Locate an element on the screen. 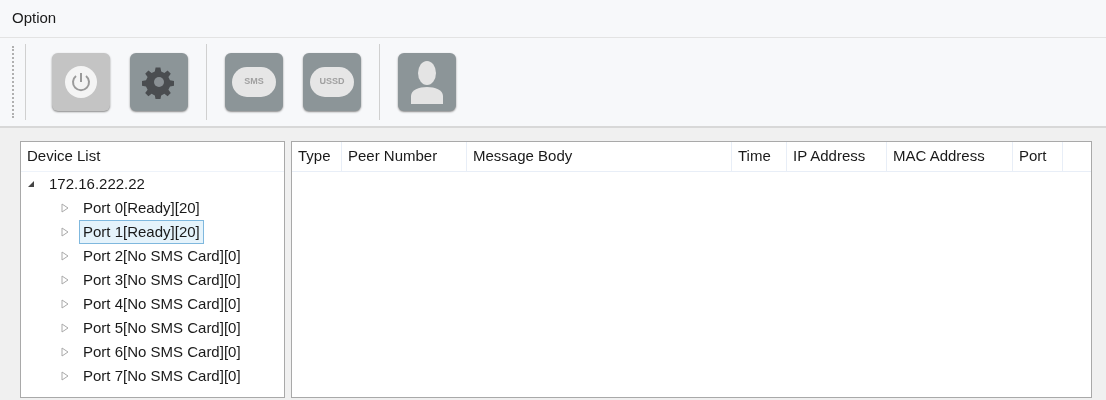  column-header: Time is located at coordinates (759, 156).